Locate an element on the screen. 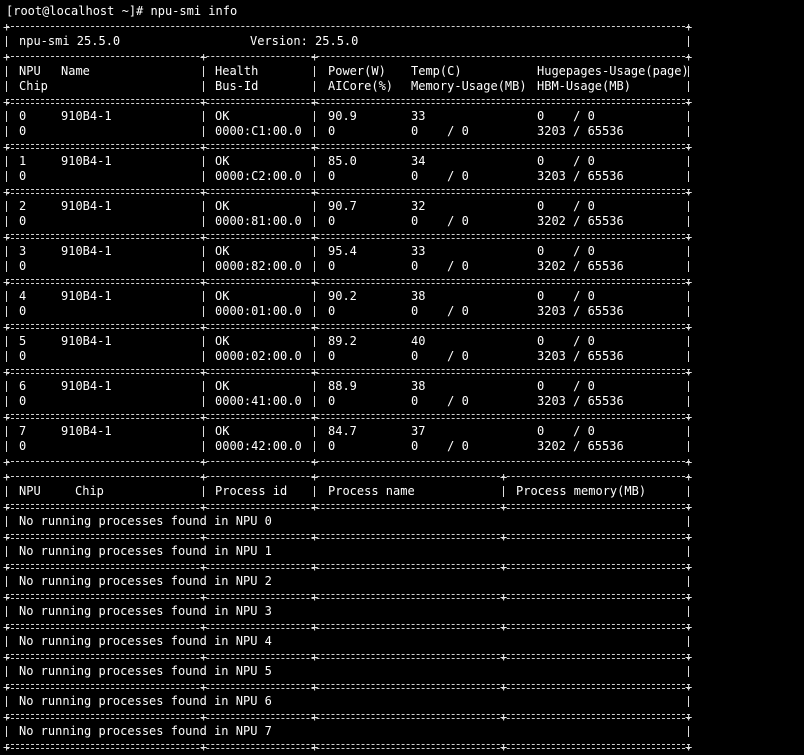  hugepages-usage: 0 / 0 is located at coordinates (566, 251).